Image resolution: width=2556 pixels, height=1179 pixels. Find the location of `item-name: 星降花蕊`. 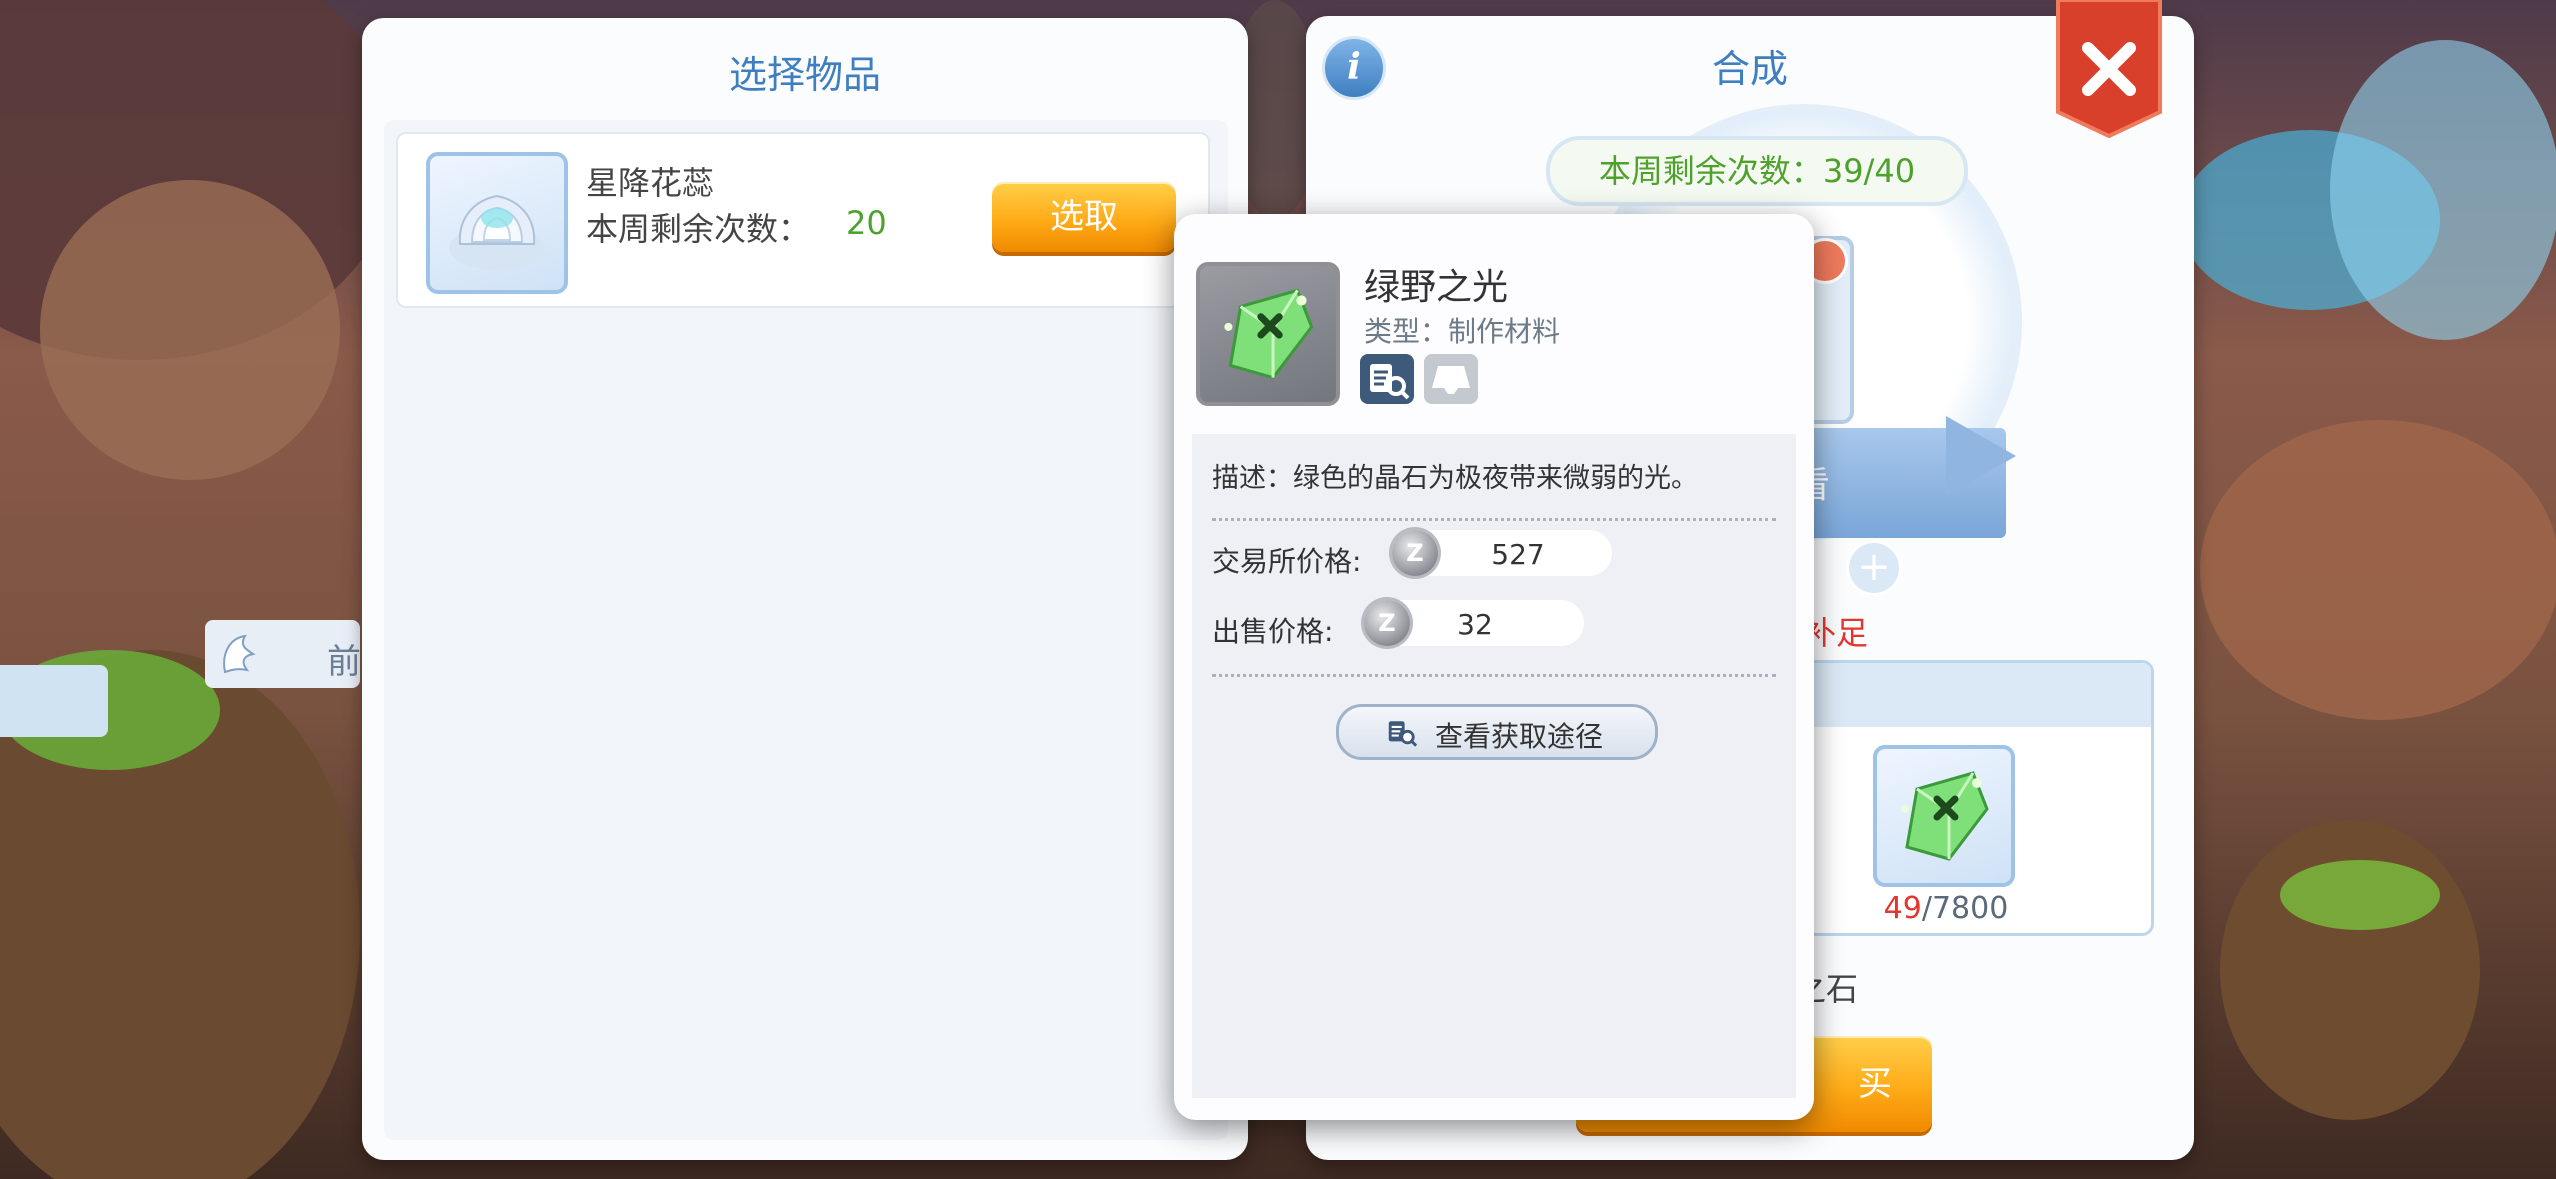

item-name: 星降花蕊 is located at coordinates (650, 183).